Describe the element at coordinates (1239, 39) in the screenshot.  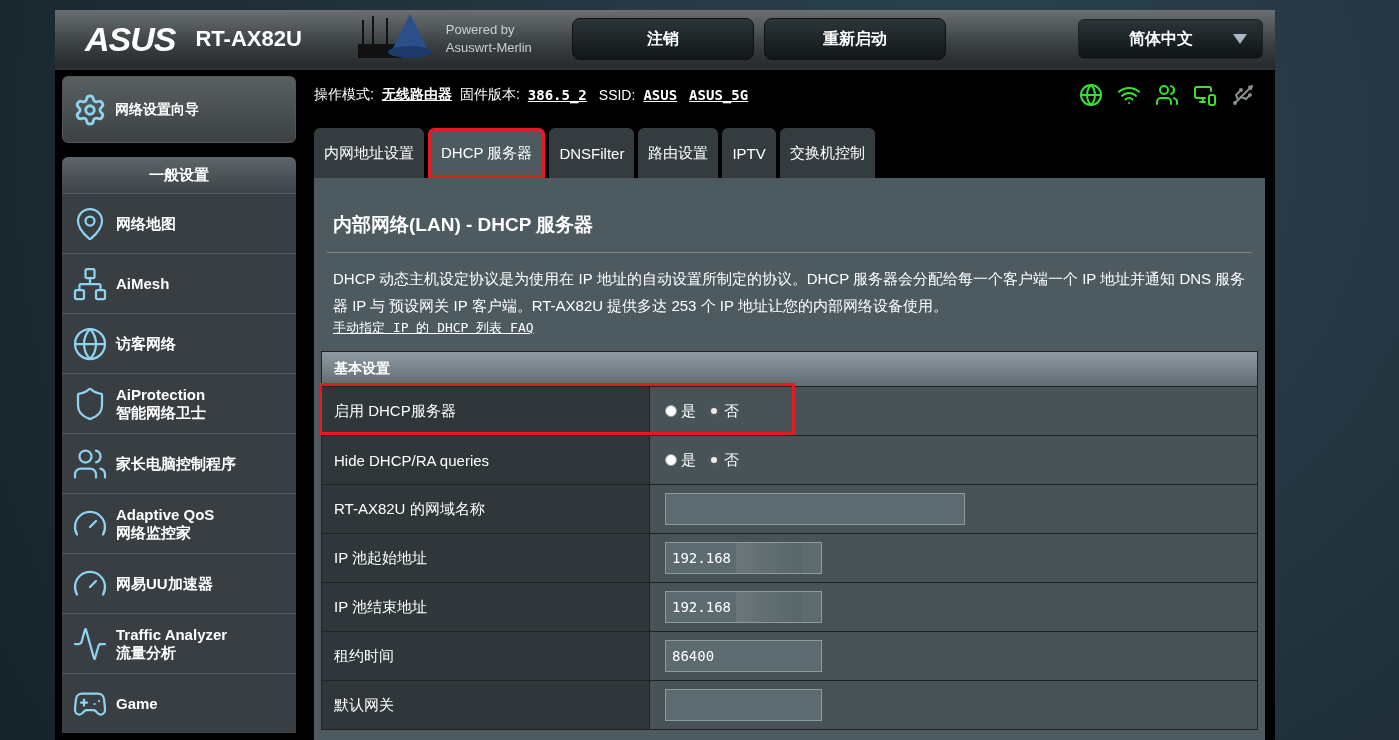
I see `caret-icon` at that location.